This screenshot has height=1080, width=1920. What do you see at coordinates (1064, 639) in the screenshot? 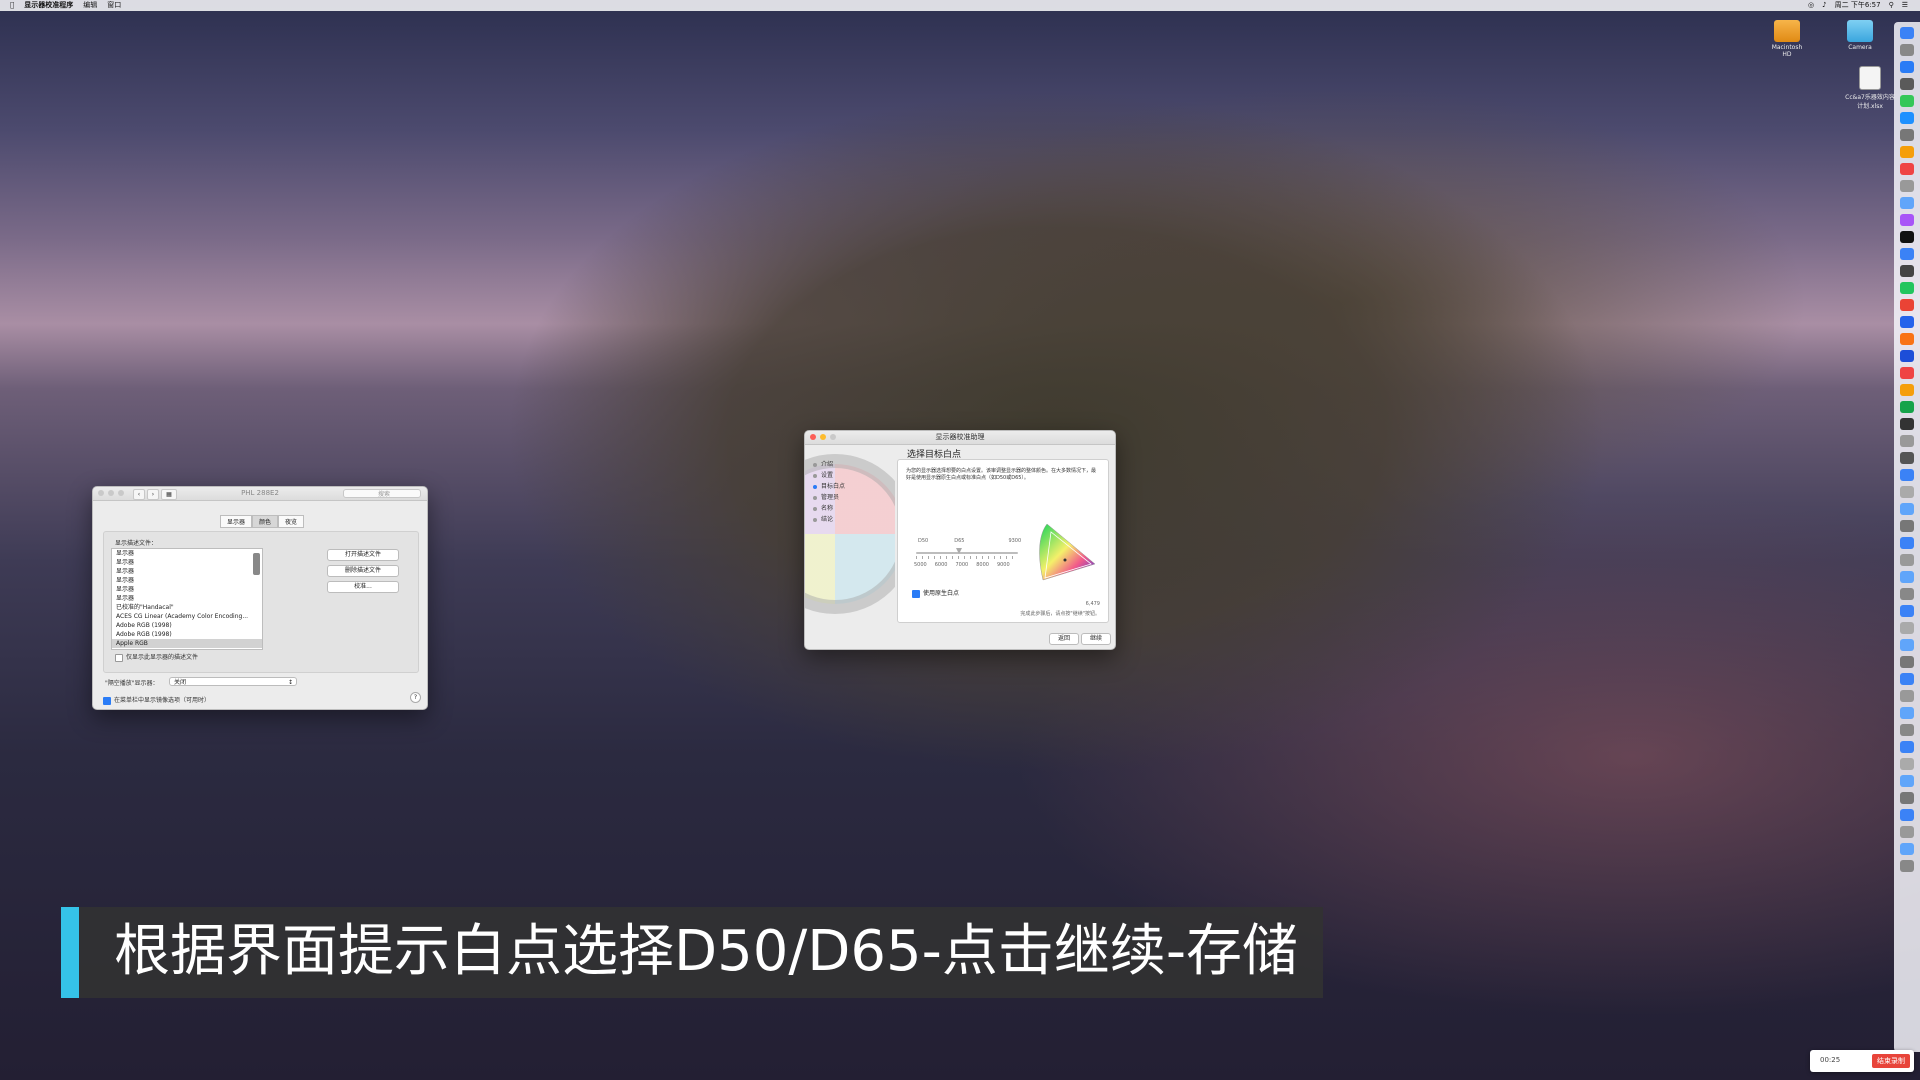
I see `back-button: 返回` at bounding box center [1064, 639].